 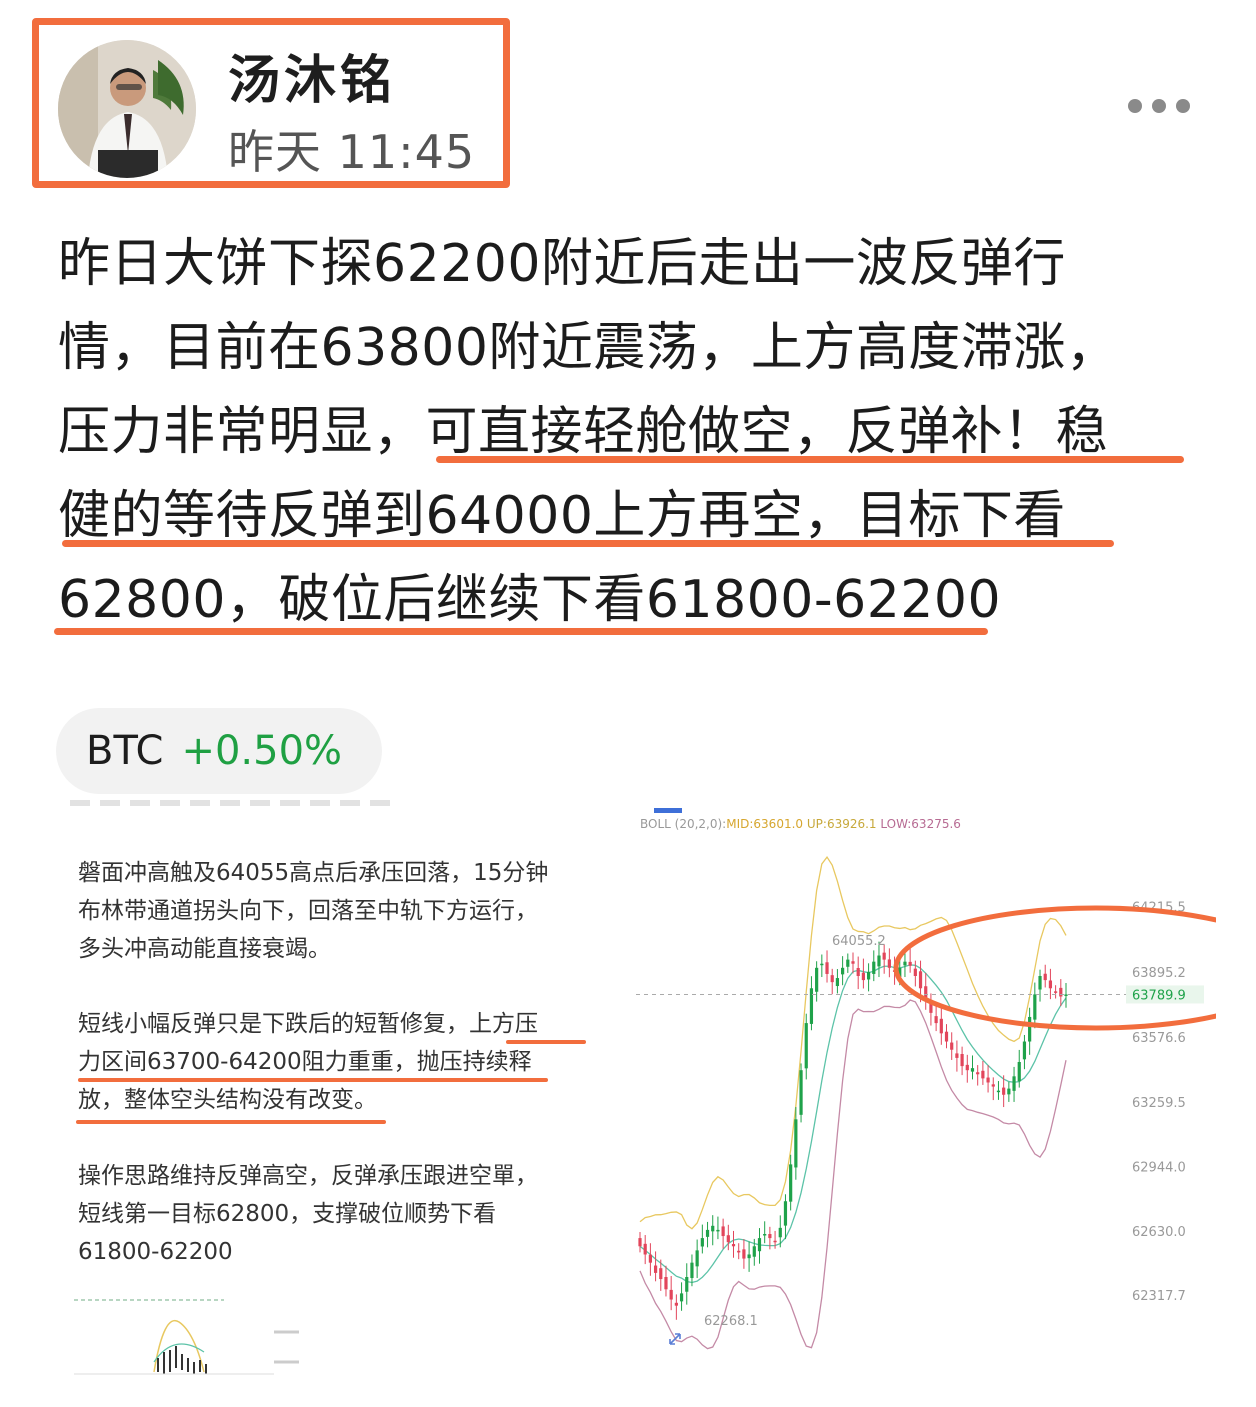 What do you see at coordinates (1159, 1232) in the screenshot?
I see `price-axis-label: 62630.0` at bounding box center [1159, 1232].